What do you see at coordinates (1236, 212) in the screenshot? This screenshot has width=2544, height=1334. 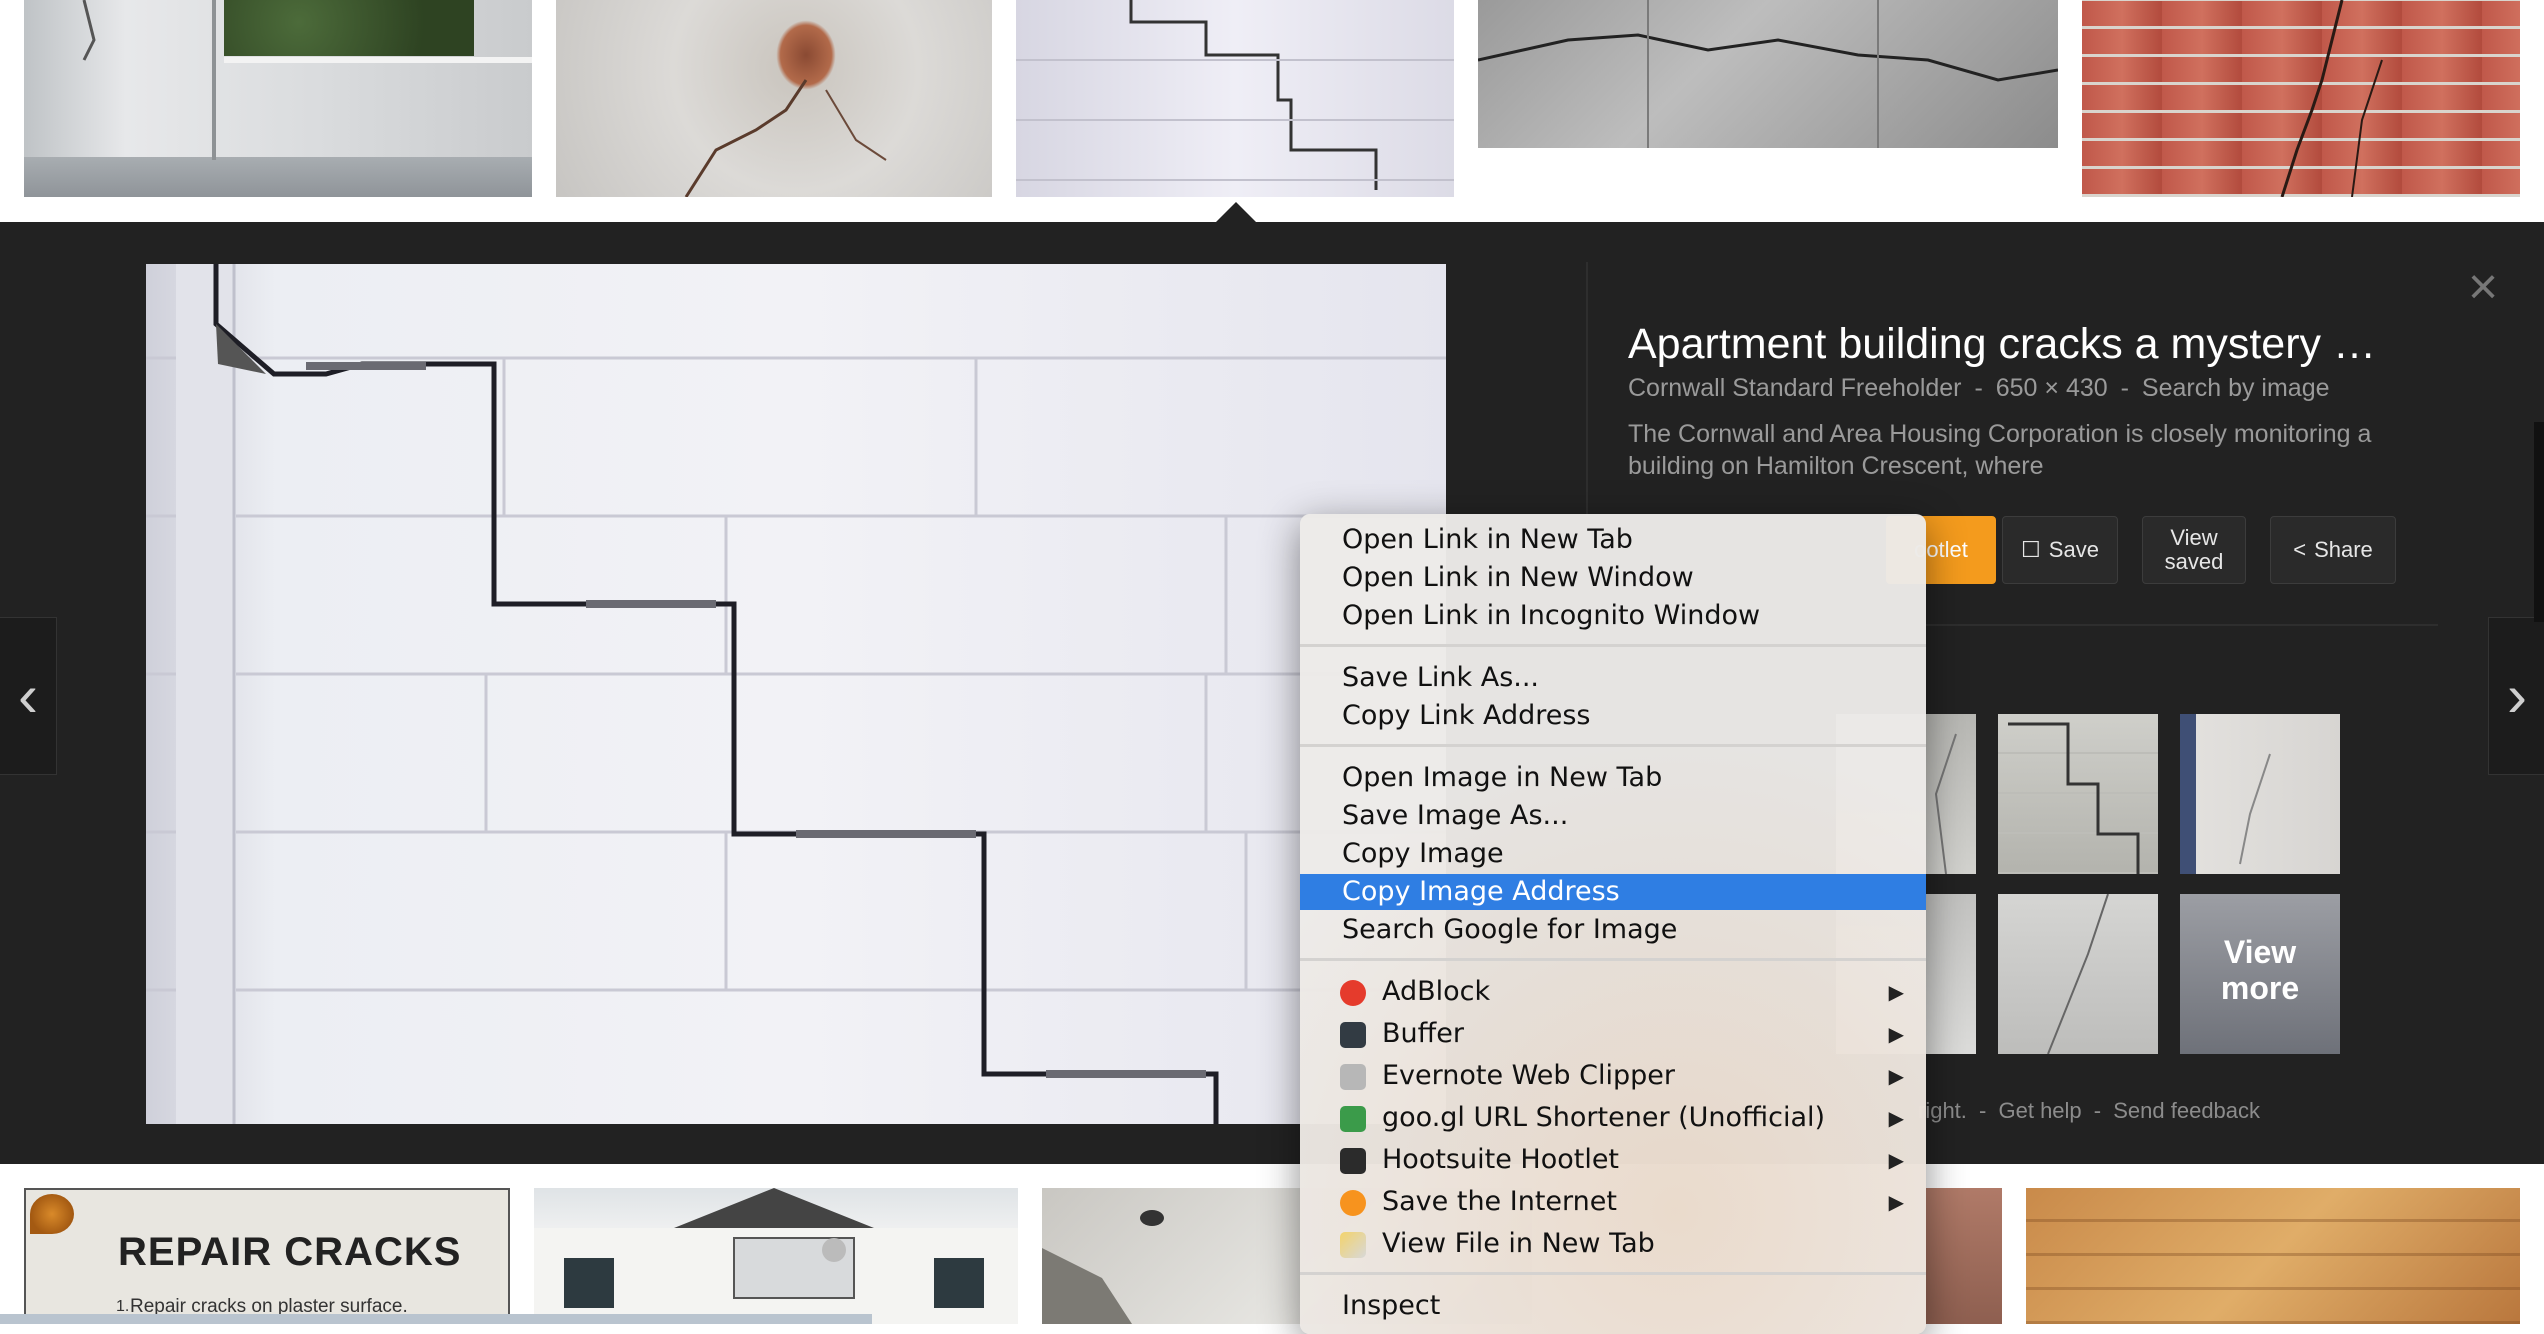 I see `selected-pointer` at bounding box center [1236, 212].